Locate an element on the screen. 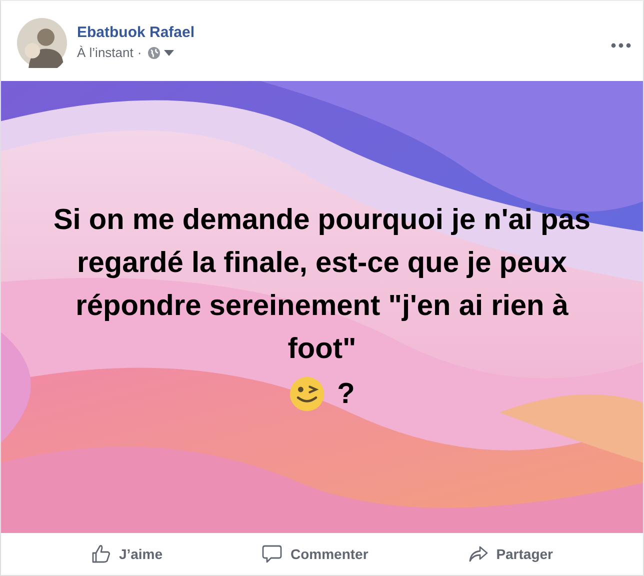 The height and width of the screenshot is (576, 644). post-time: À l’instant is located at coordinates (105, 52).